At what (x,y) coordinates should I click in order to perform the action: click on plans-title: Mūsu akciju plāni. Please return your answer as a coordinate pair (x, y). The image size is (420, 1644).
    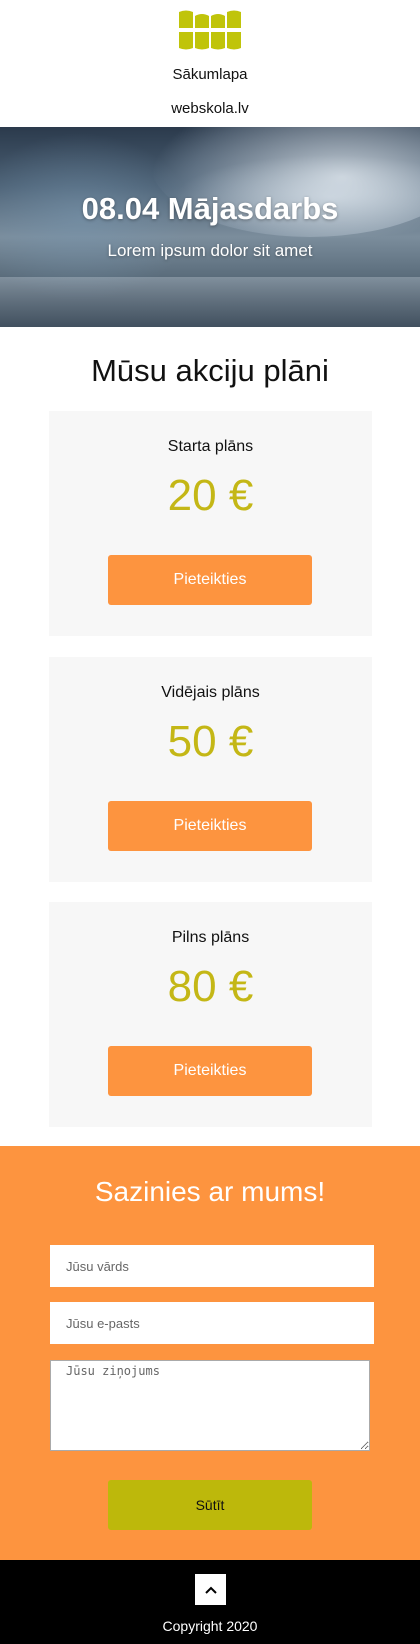
    Looking at the image, I should click on (210, 370).